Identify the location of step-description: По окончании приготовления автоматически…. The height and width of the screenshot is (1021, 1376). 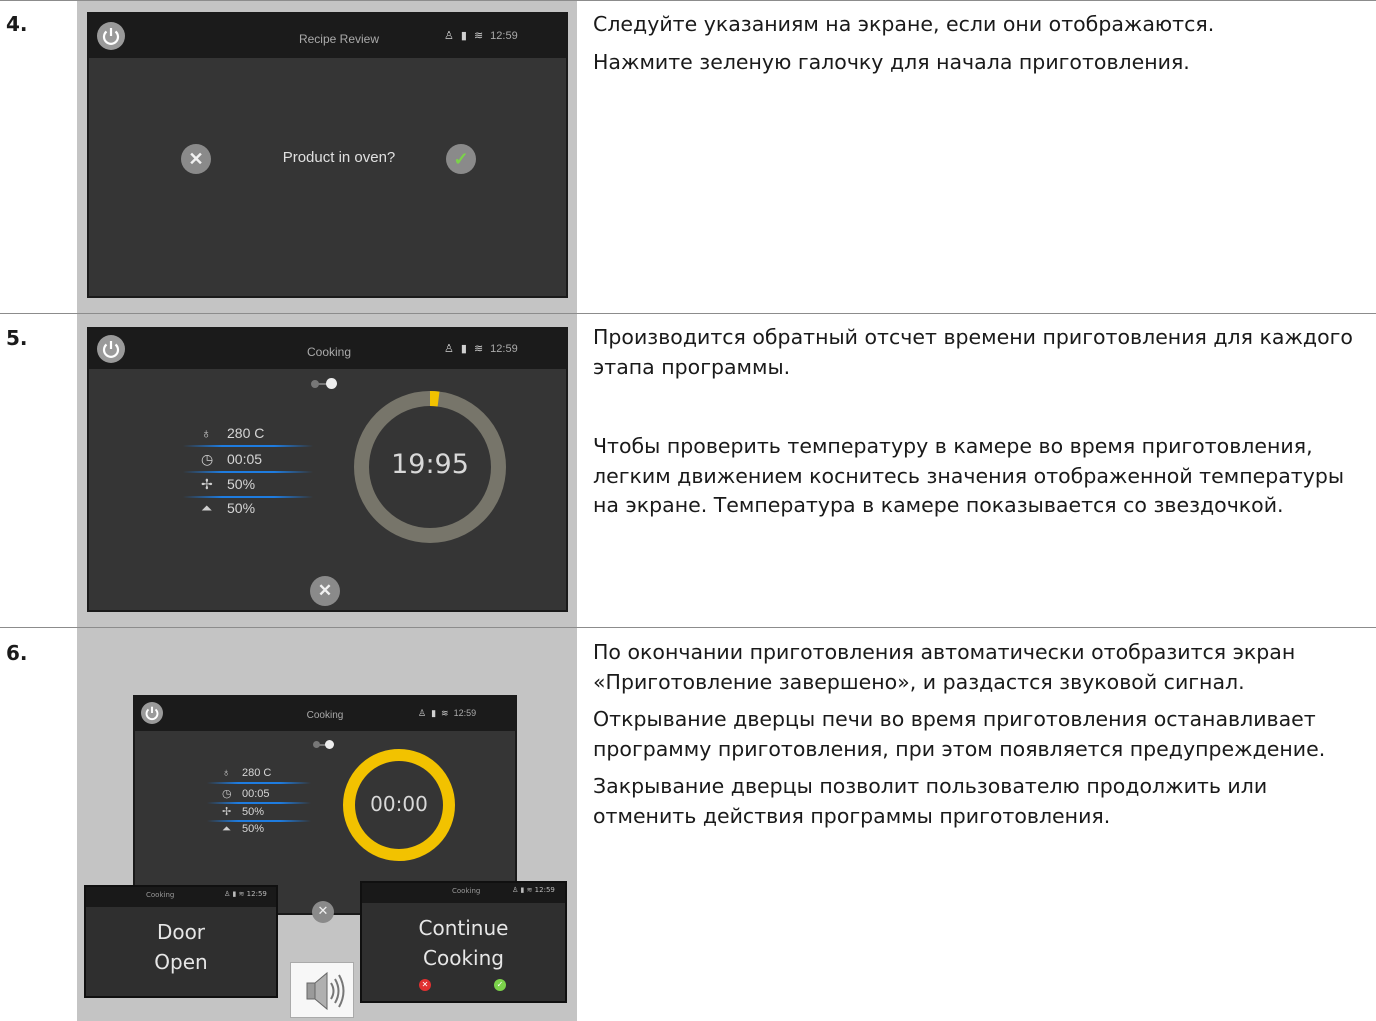
(980, 734).